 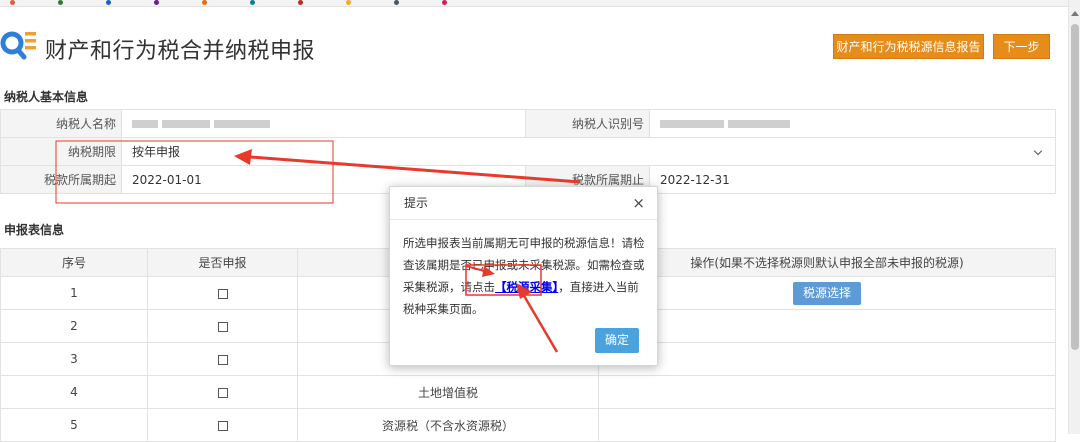 What do you see at coordinates (323, 123) in the screenshot?
I see `taxpayer-name-value` at bounding box center [323, 123].